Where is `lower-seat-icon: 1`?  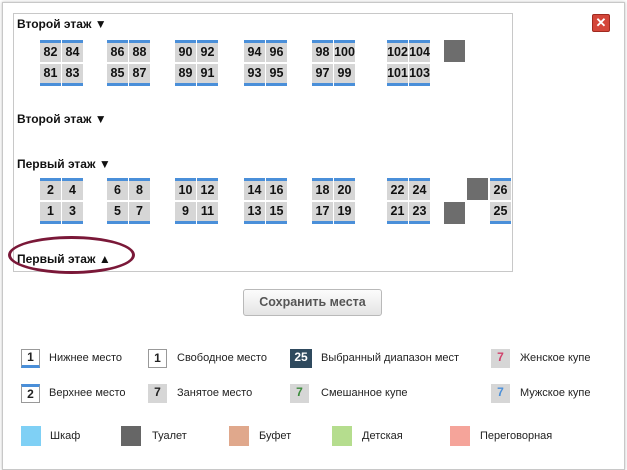 lower-seat-icon: 1 is located at coordinates (30, 358).